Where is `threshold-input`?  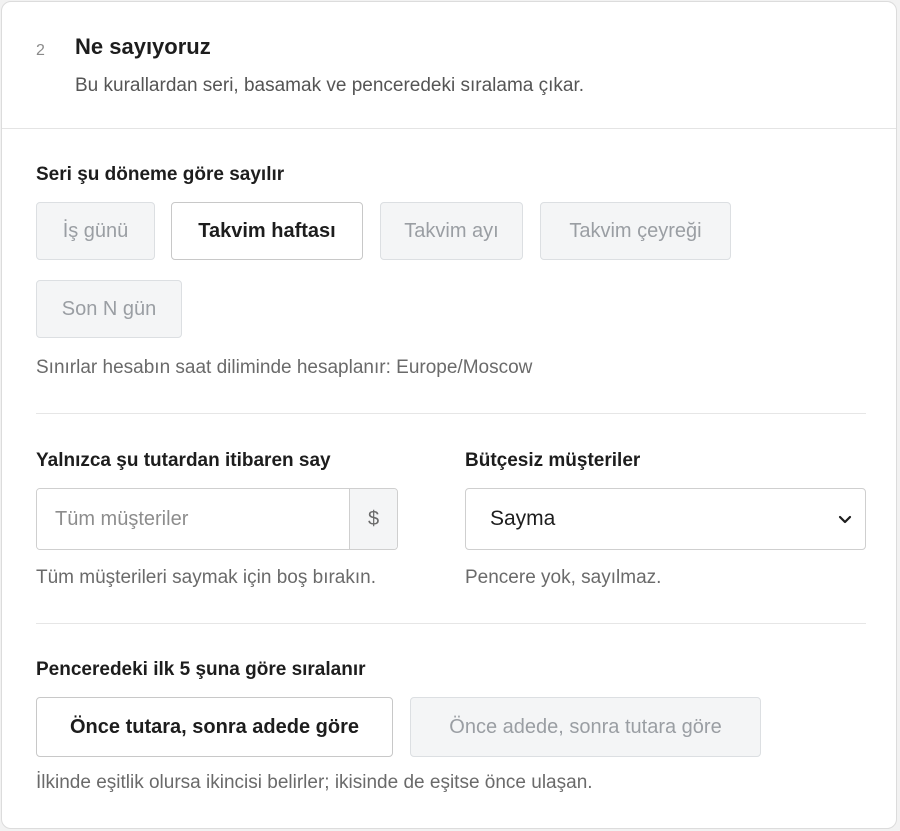
threshold-input is located at coordinates (193, 519).